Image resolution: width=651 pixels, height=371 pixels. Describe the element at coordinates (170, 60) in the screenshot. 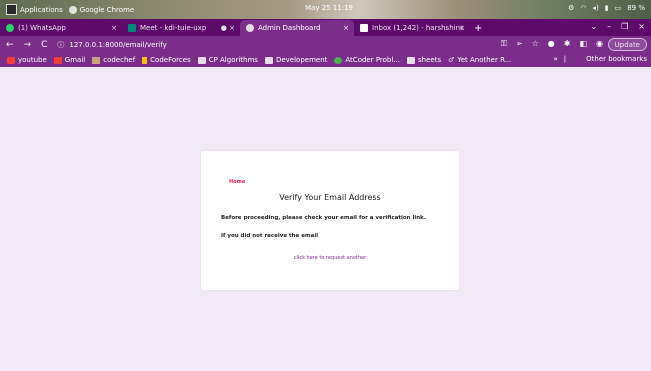

I see `bookmark-label: CodeForces` at that location.